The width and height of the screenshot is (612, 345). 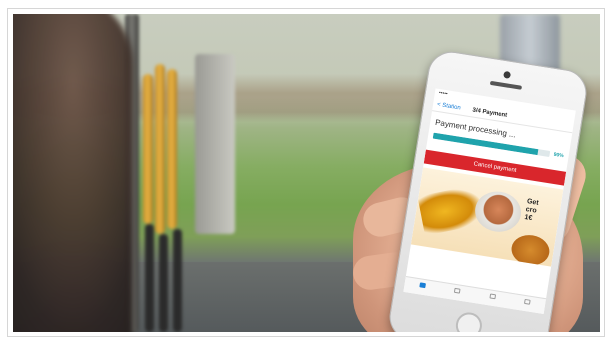 I want to click on progress-percent: 90%, so click(x=559, y=155).